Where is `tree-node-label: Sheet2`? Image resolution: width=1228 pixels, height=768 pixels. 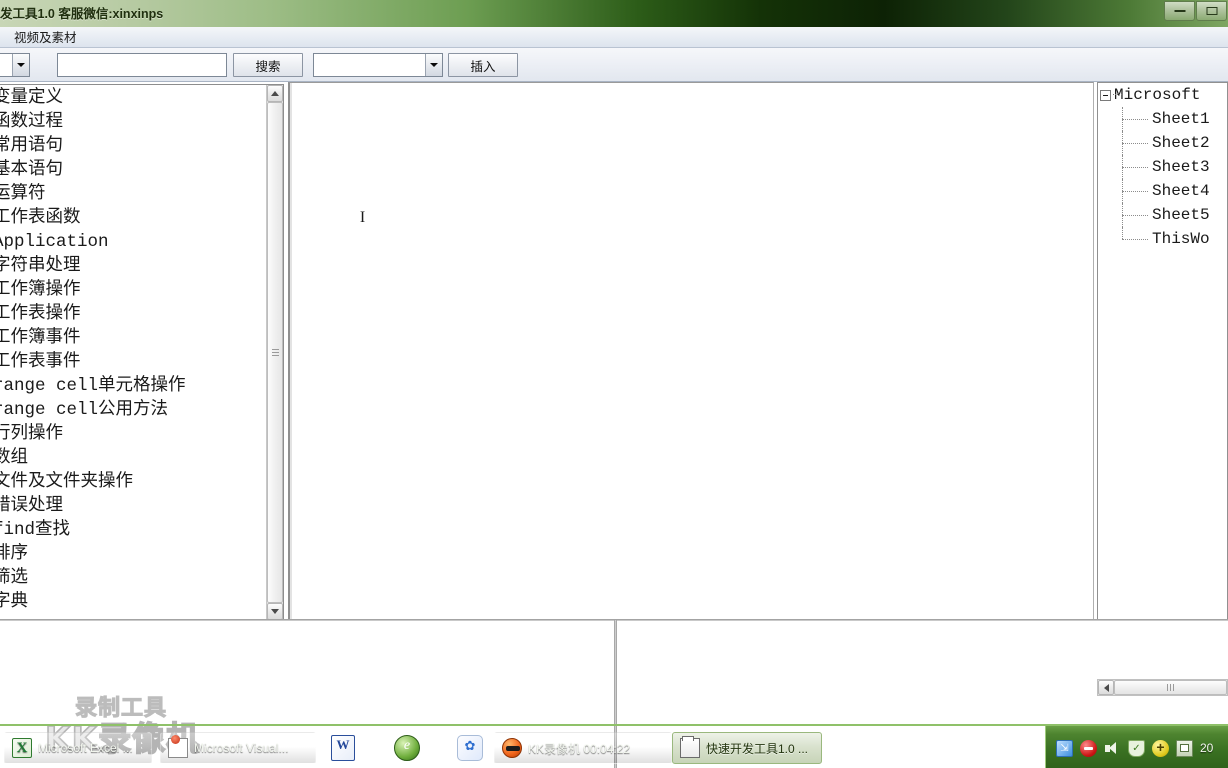 tree-node-label: Sheet2 is located at coordinates (1181, 143).